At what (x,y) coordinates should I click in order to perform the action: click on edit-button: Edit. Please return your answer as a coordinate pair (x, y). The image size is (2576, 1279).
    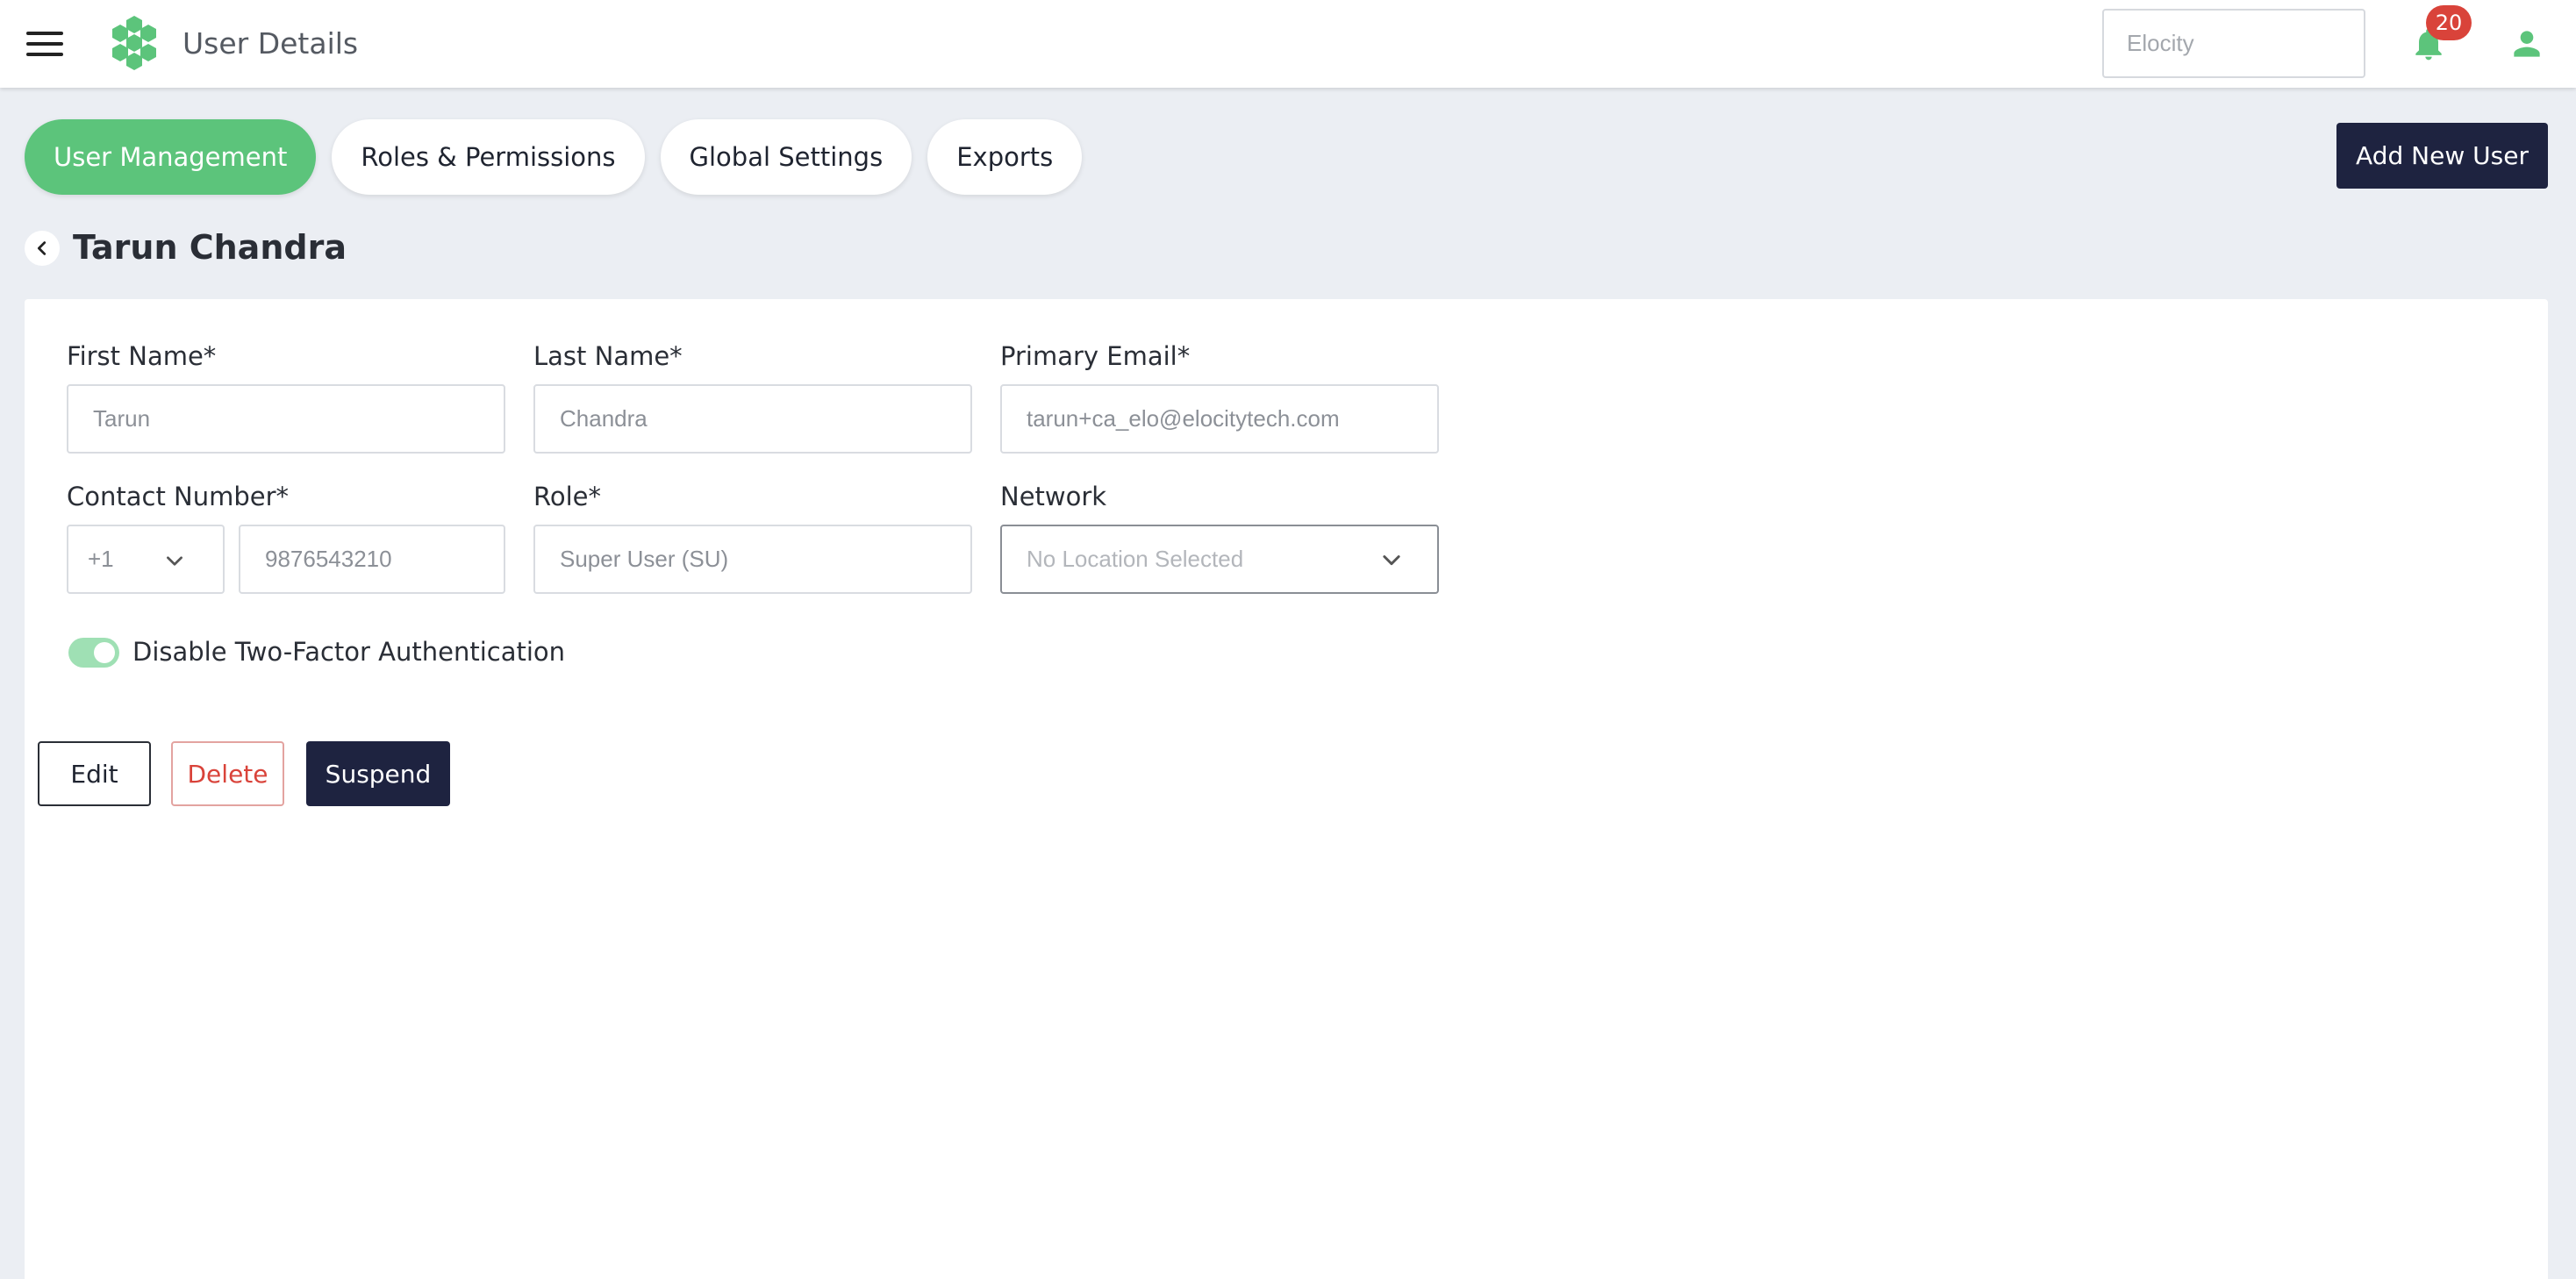
    Looking at the image, I should click on (94, 773).